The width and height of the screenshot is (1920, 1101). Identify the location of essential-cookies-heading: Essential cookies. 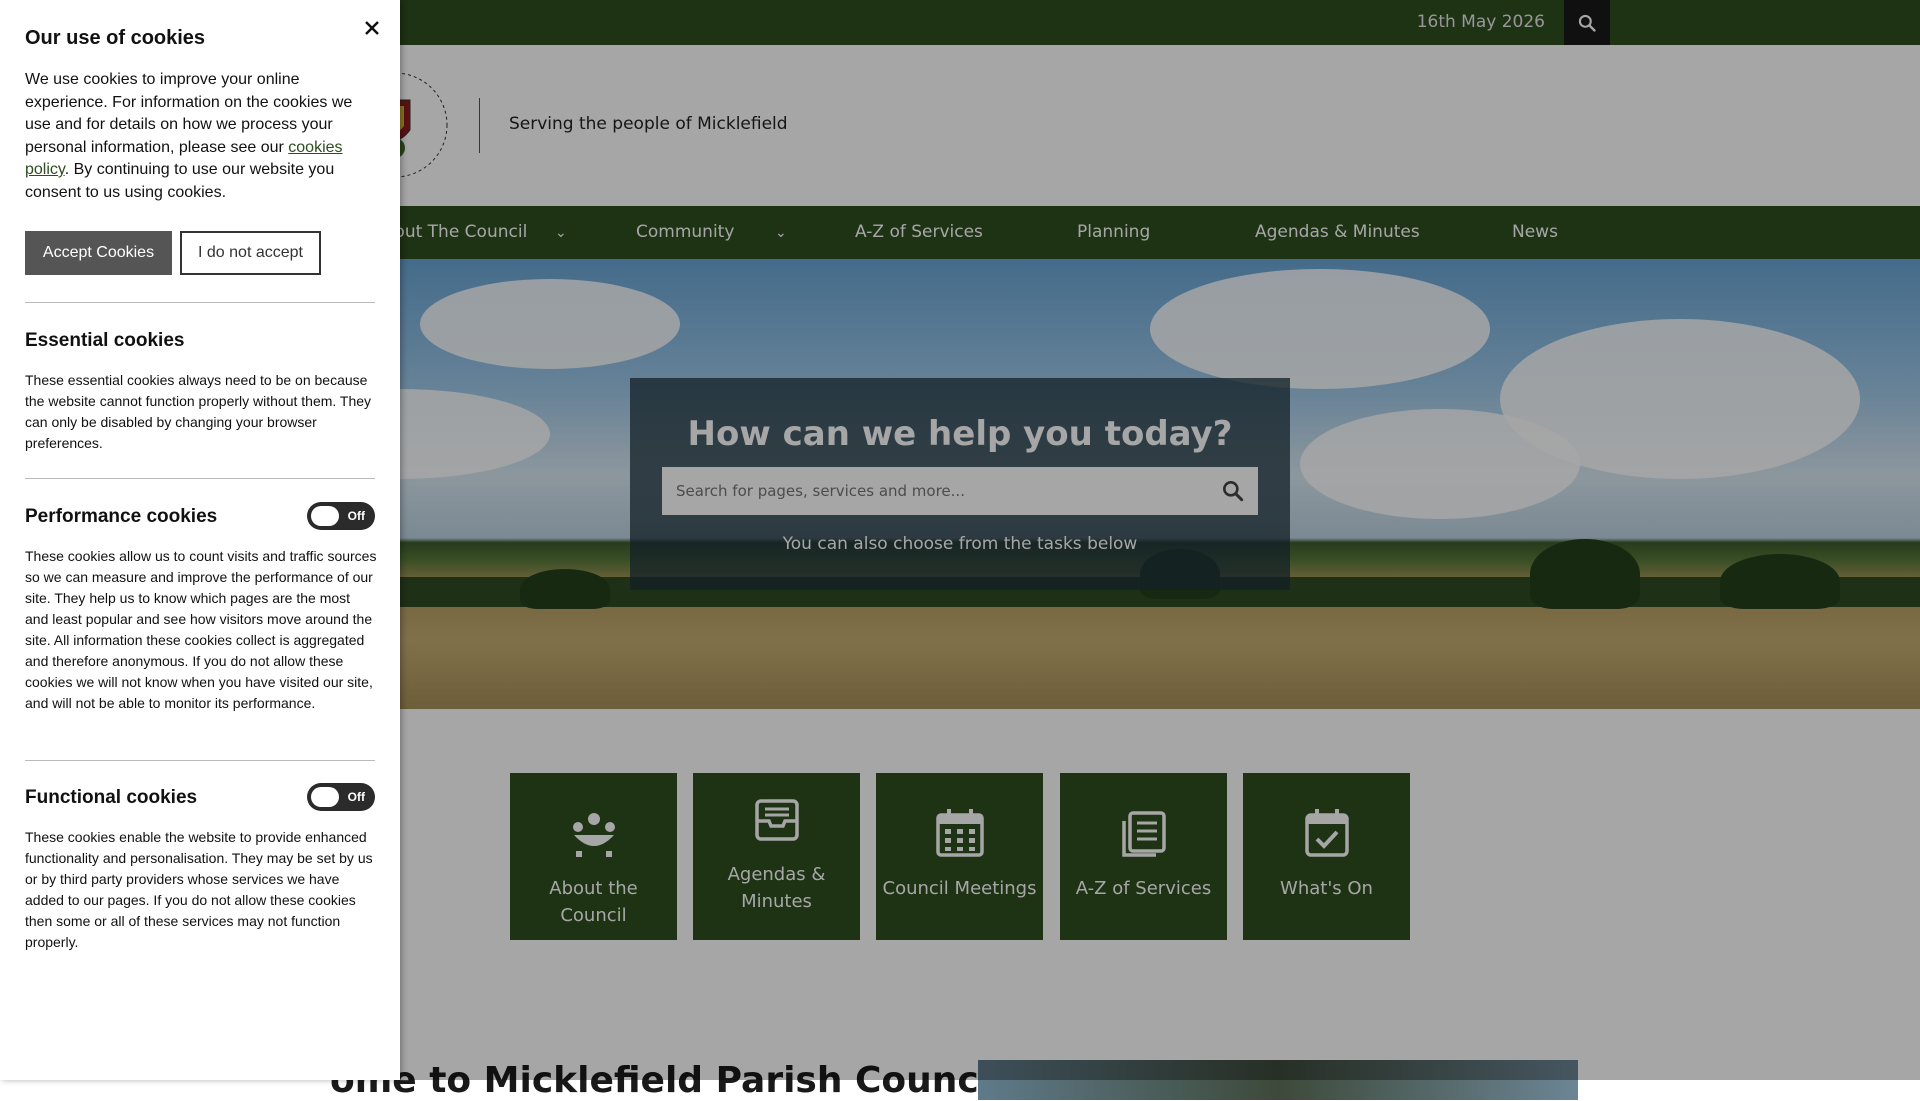
(105, 340).